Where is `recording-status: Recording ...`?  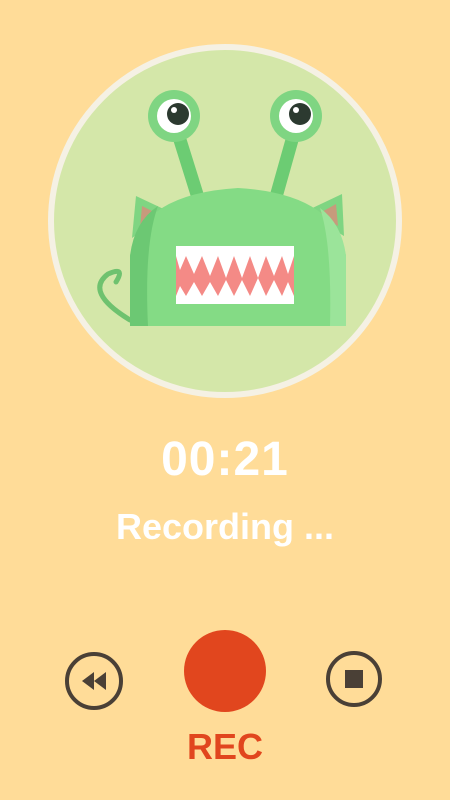
recording-status: Recording ... is located at coordinates (225, 526).